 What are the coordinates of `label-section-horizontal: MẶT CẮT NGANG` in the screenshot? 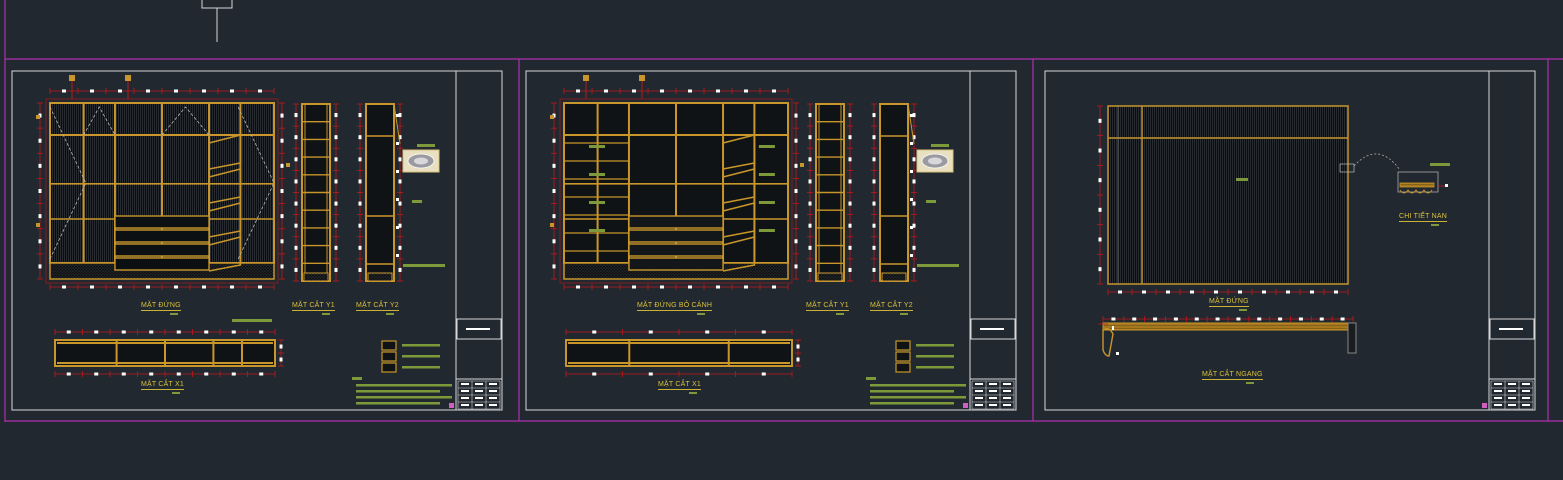 It's located at (1232, 375).